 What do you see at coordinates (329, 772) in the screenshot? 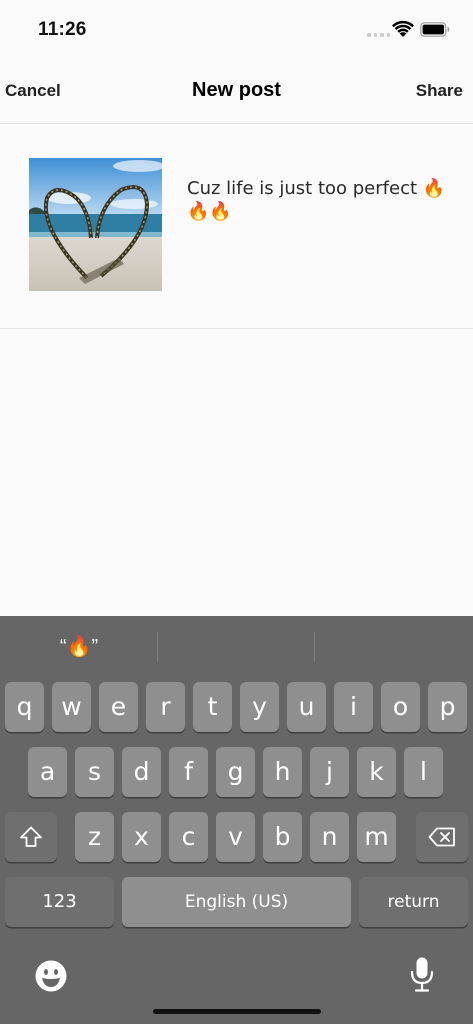
I see `key-j: j` at bounding box center [329, 772].